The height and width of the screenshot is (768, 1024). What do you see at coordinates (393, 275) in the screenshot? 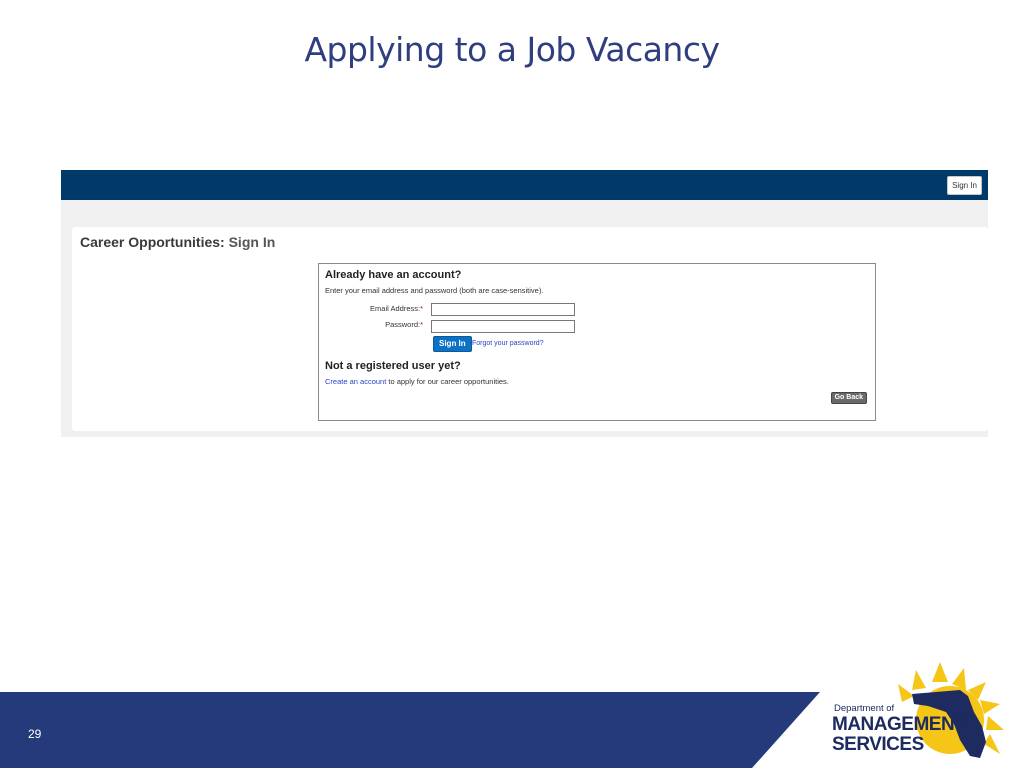
I see `account-heading: Already have an account?` at bounding box center [393, 275].